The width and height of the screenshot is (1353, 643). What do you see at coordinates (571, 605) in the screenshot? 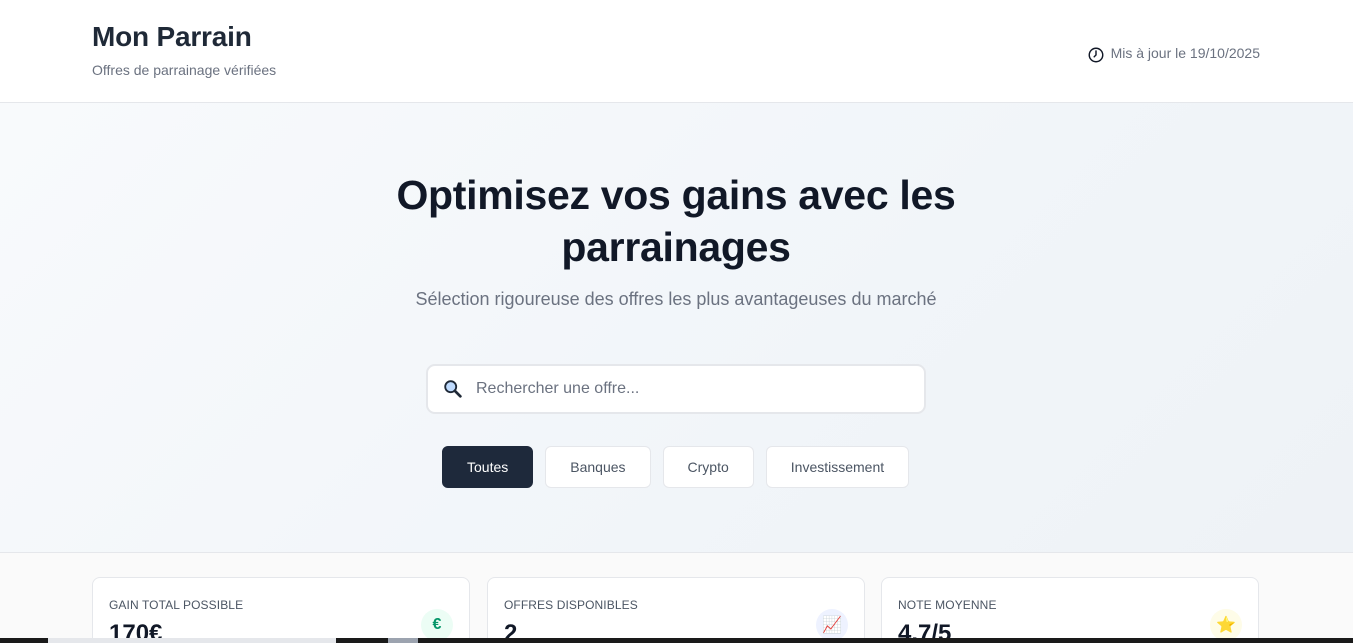
I see `stat-label: OFFRES DISPONIBLES` at bounding box center [571, 605].